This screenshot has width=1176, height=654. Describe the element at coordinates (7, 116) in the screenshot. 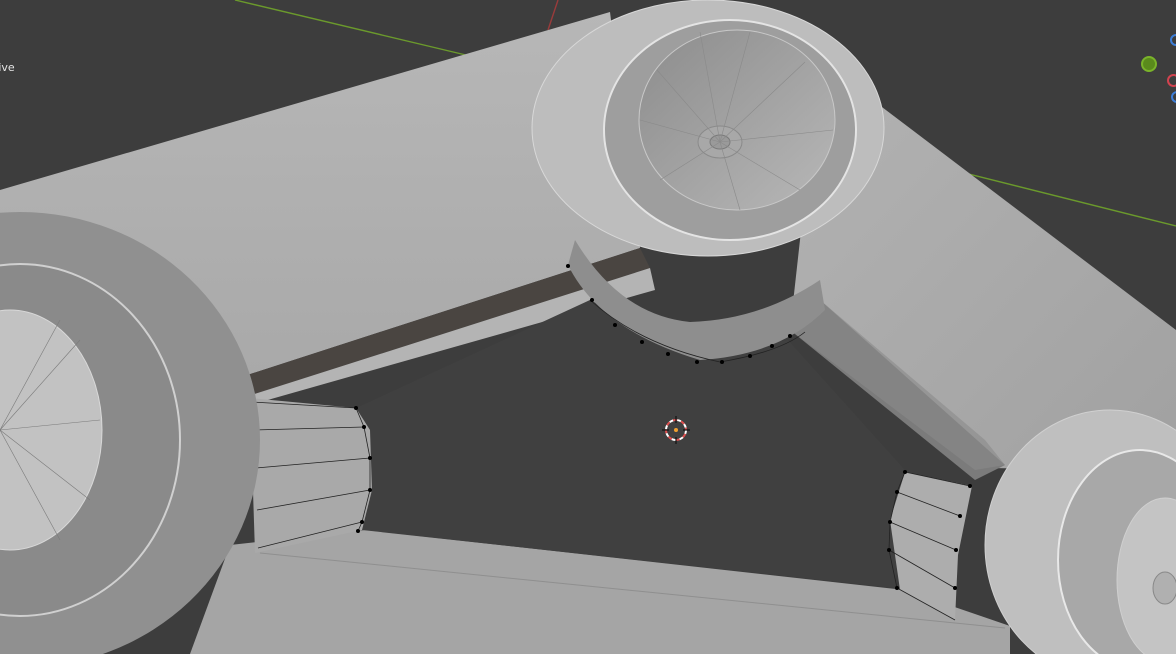

I see `overlay-line-2: n` at that location.